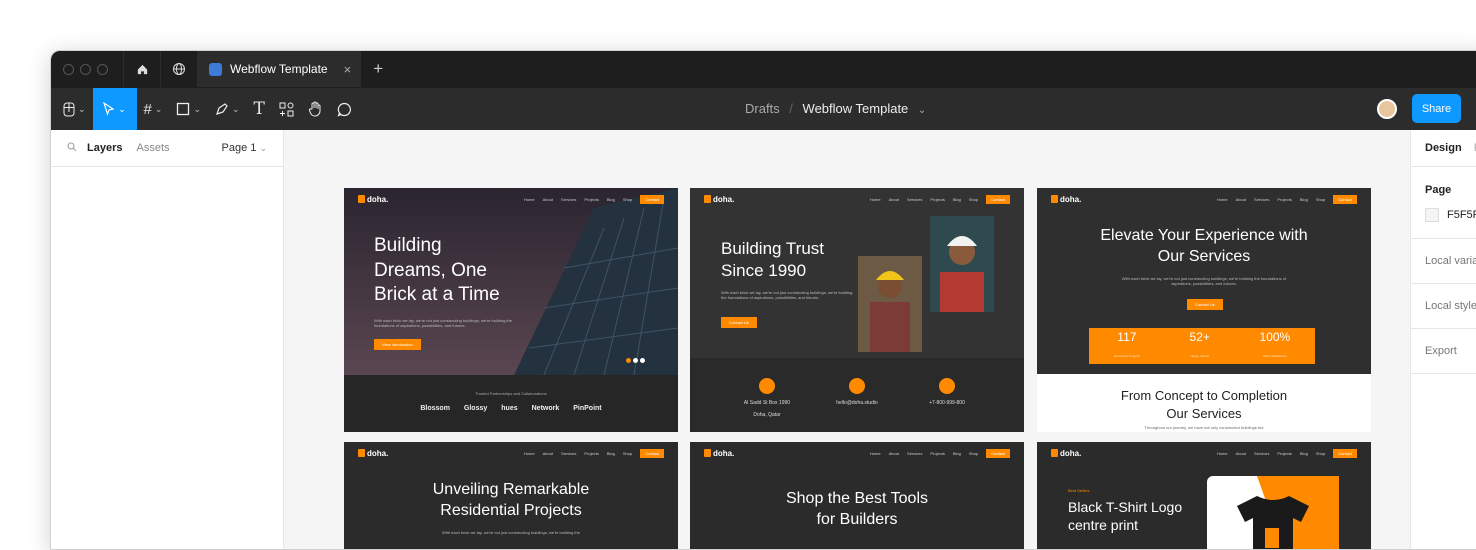 Image resolution: width=1476 pixels, height=550 pixels. I want to click on hand-tool-button, so click(315, 109).